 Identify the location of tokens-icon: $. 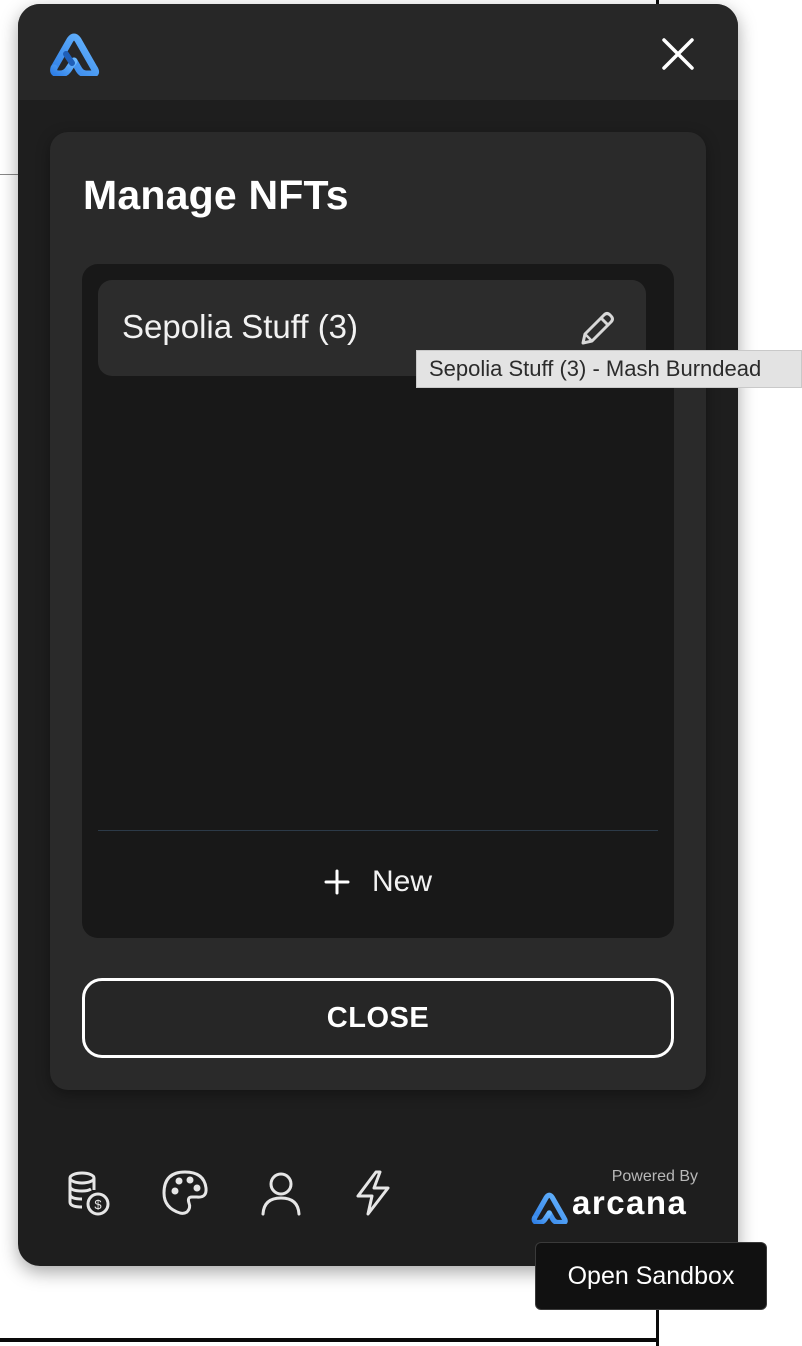
(89, 1193).